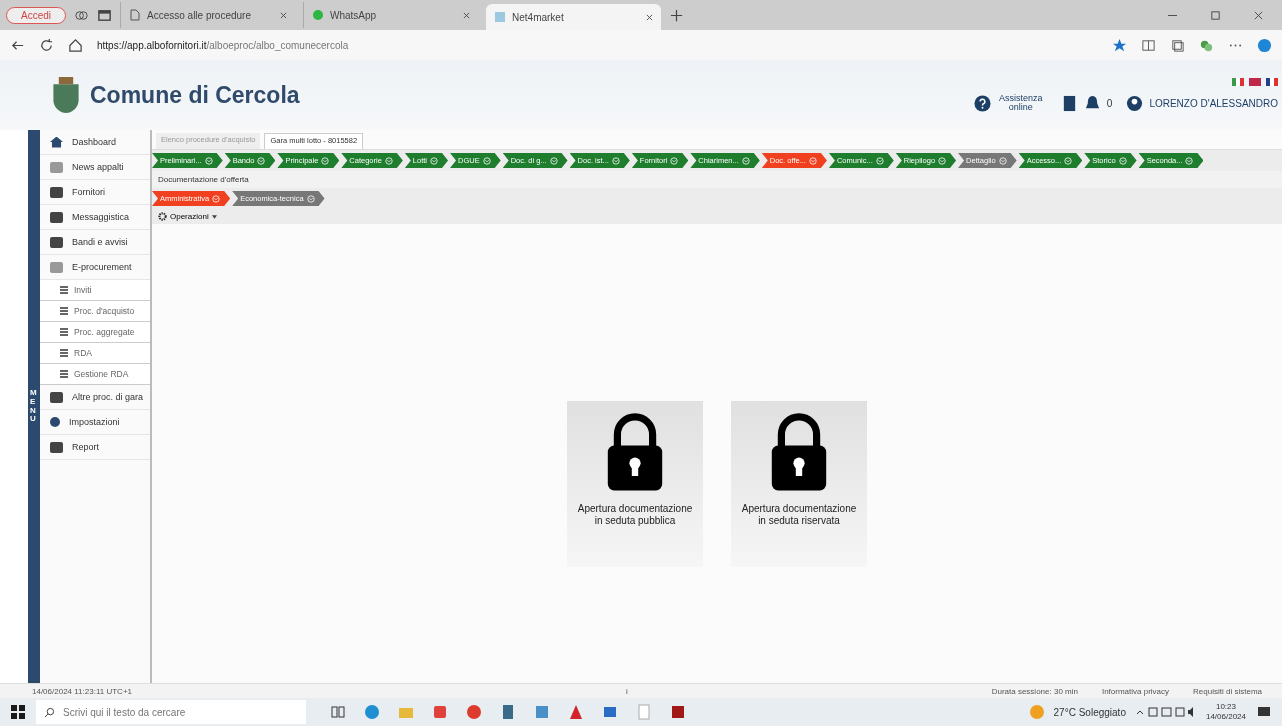 This screenshot has height=726, width=1282. What do you see at coordinates (36, 15) in the screenshot?
I see `profile-button: Accedi` at bounding box center [36, 15].